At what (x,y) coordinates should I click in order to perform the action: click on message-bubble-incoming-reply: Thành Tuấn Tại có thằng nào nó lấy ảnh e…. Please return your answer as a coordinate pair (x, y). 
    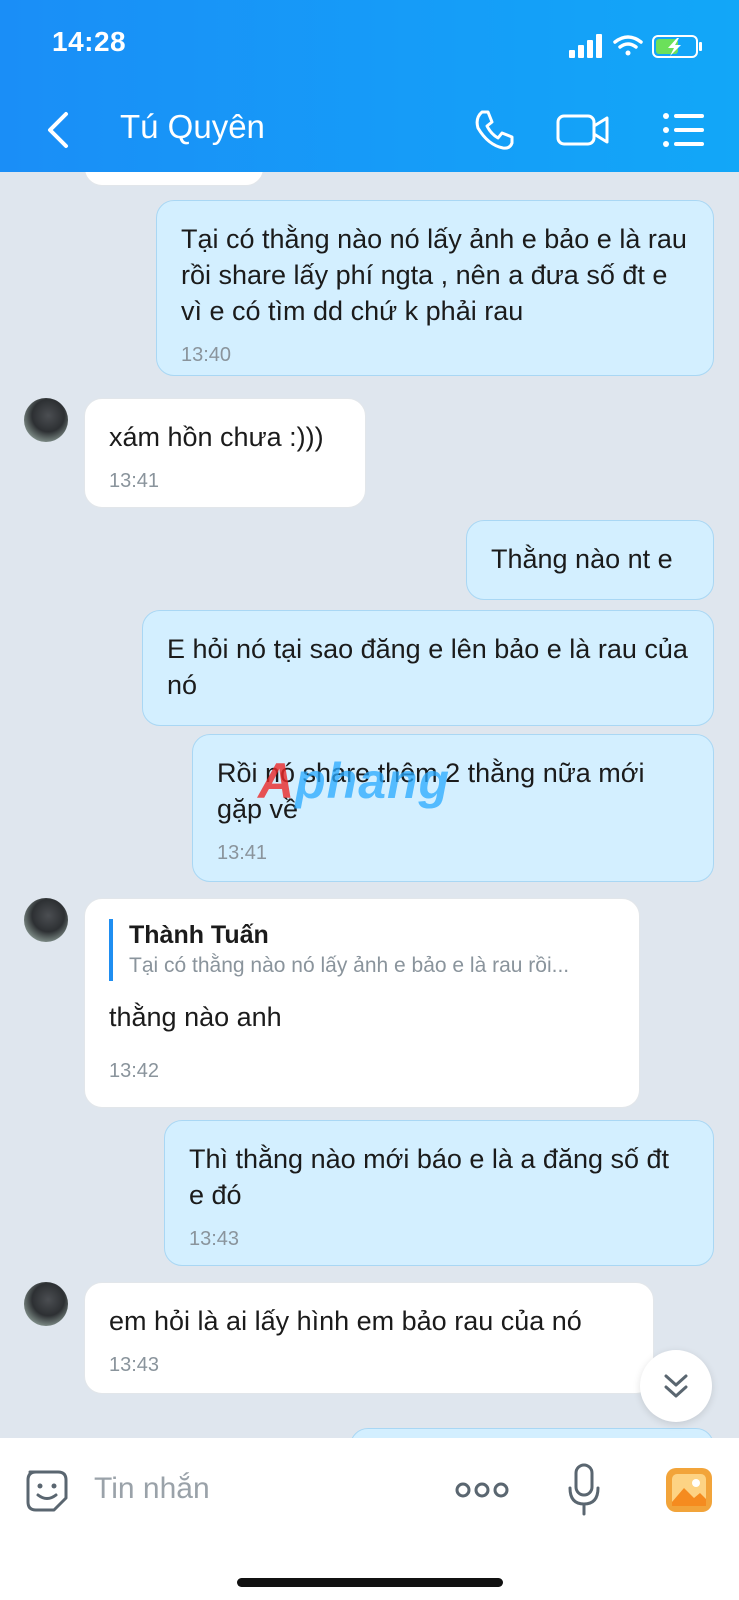
    Looking at the image, I should click on (362, 1003).